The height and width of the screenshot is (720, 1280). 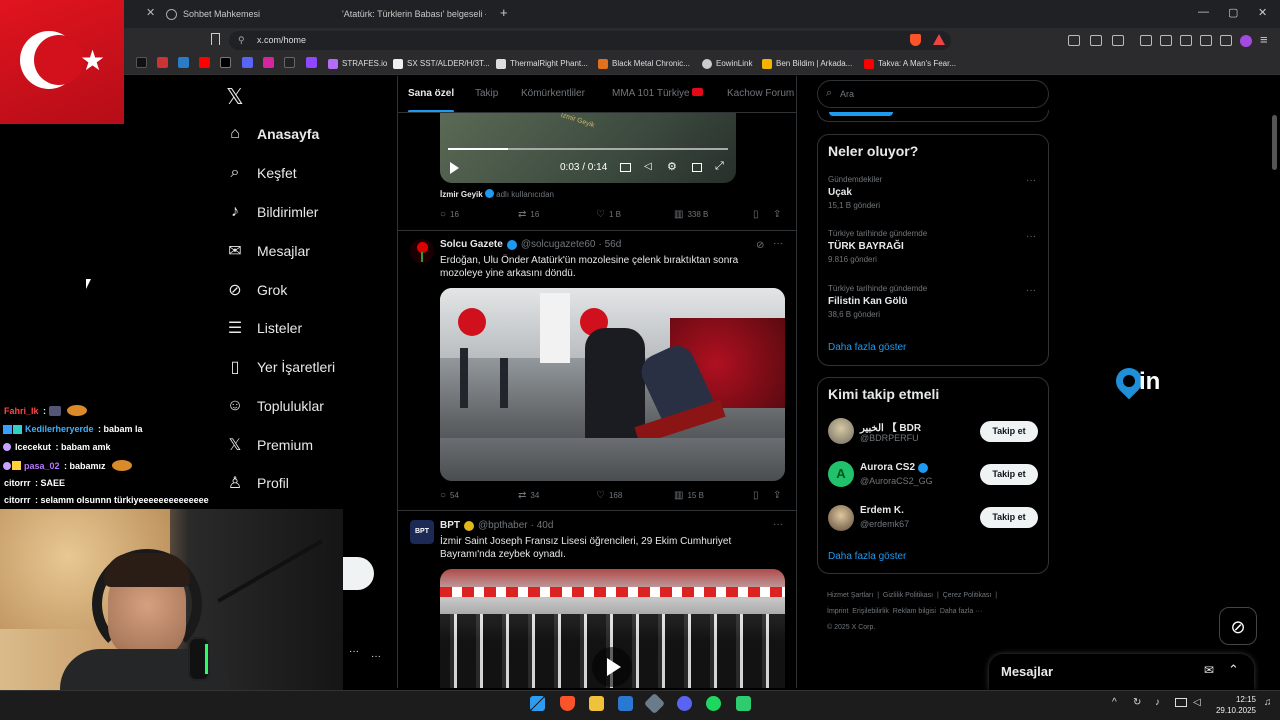 What do you see at coordinates (684, 703) in the screenshot?
I see `discord-icon` at bounding box center [684, 703].